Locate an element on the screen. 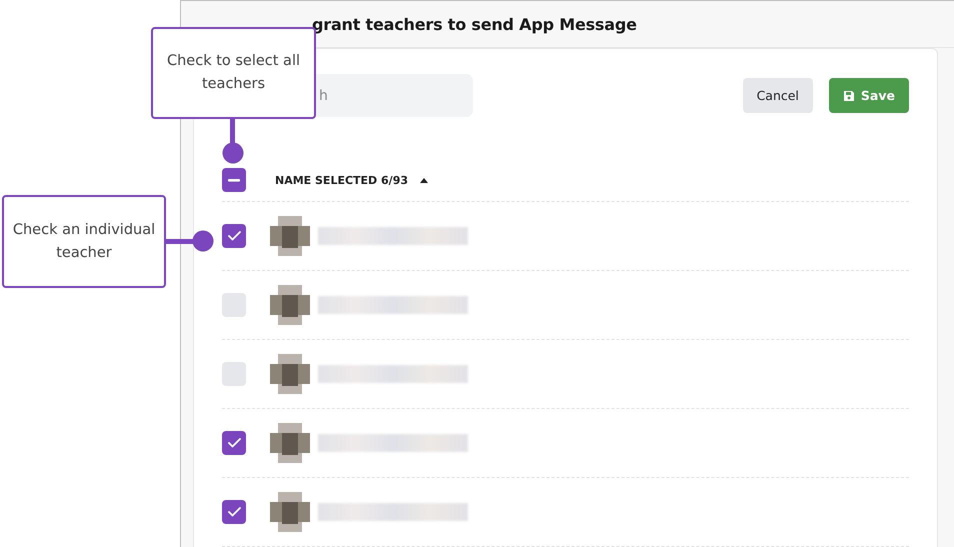 Image resolution: width=954 pixels, height=547 pixels. cancel-button: Cancel is located at coordinates (777, 95).